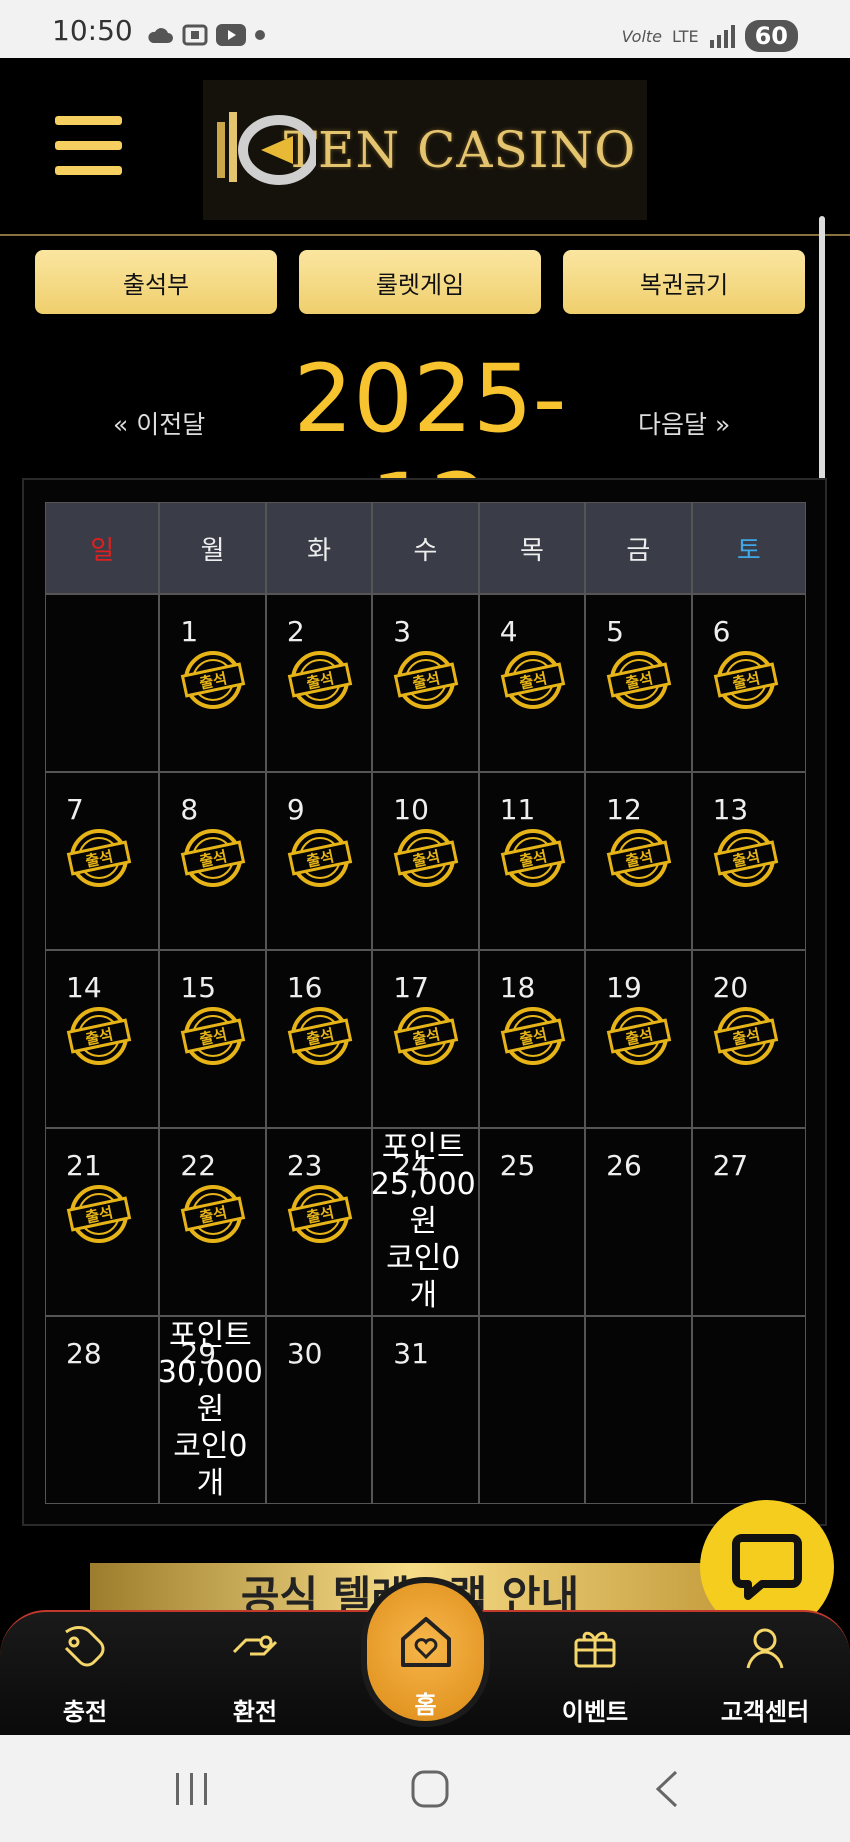 This screenshot has width=850, height=1842. Describe the element at coordinates (517, 987) in the screenshot. I see `day-number: 18` at that location.